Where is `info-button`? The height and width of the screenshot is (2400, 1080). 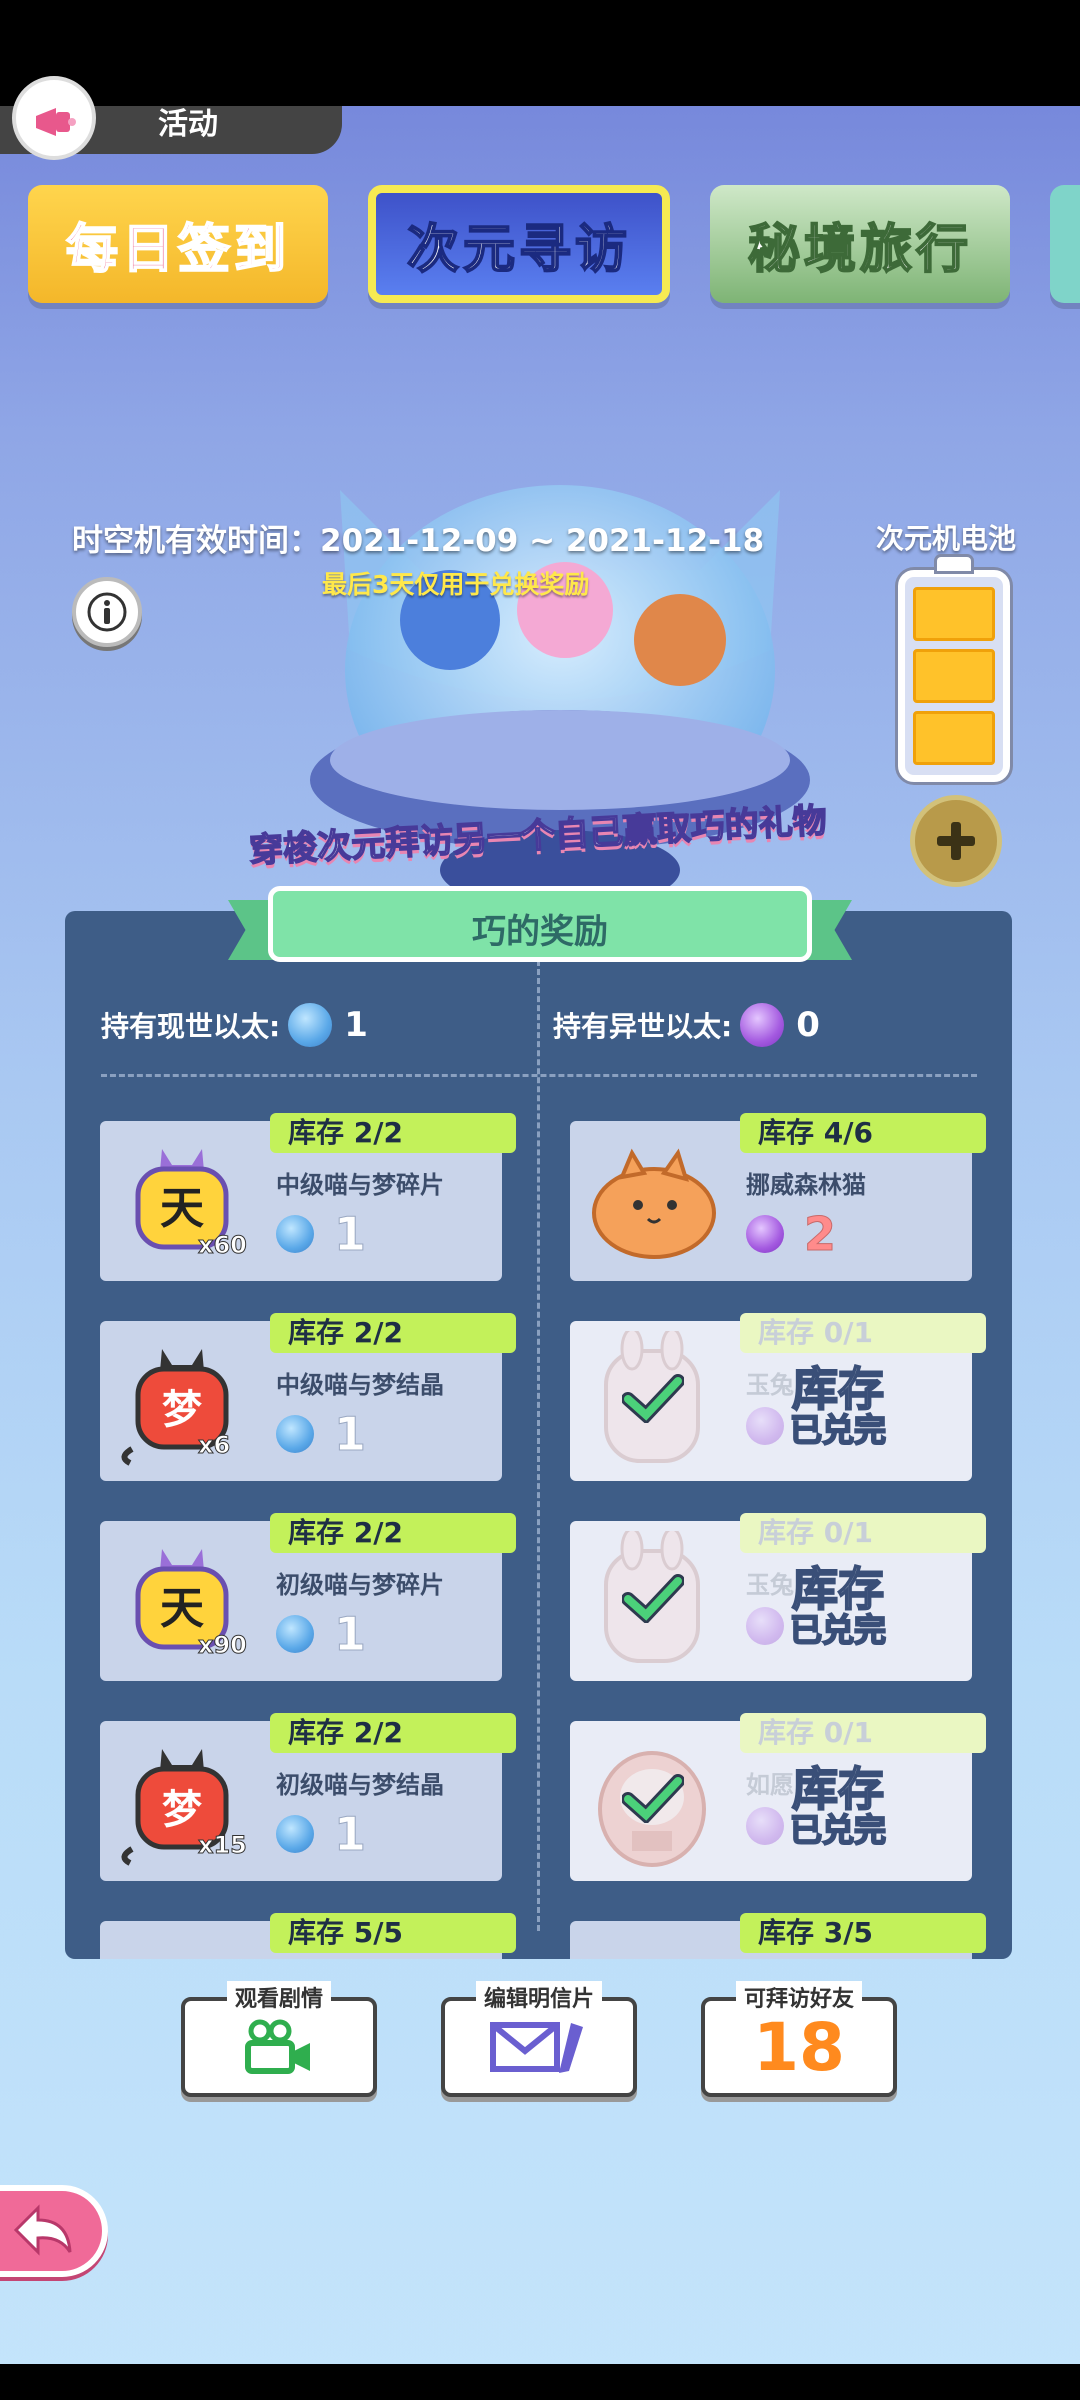
info-button is located at coordinates (107, 612).